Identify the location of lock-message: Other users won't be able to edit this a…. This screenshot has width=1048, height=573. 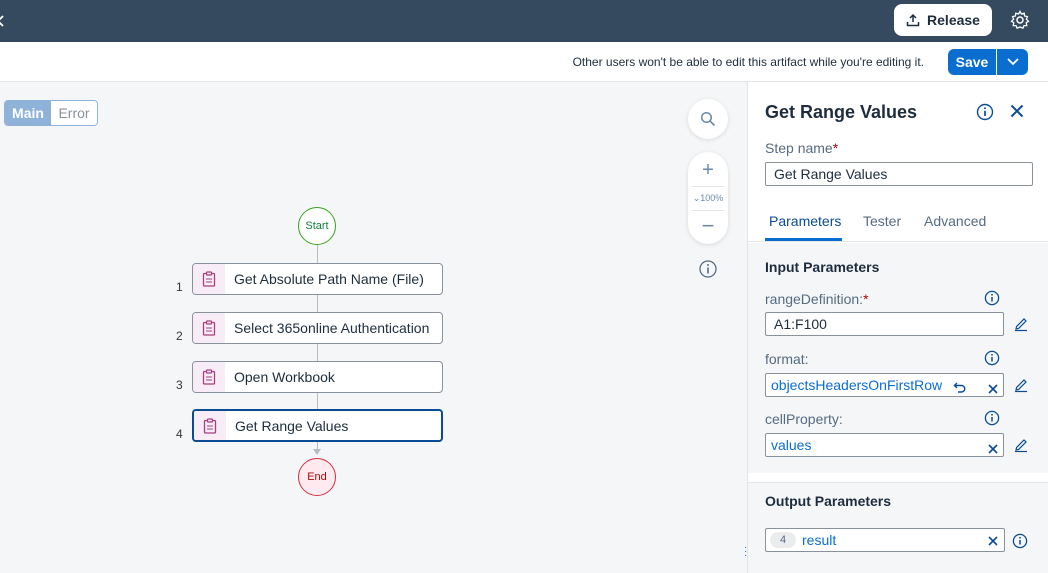
(748, 62).